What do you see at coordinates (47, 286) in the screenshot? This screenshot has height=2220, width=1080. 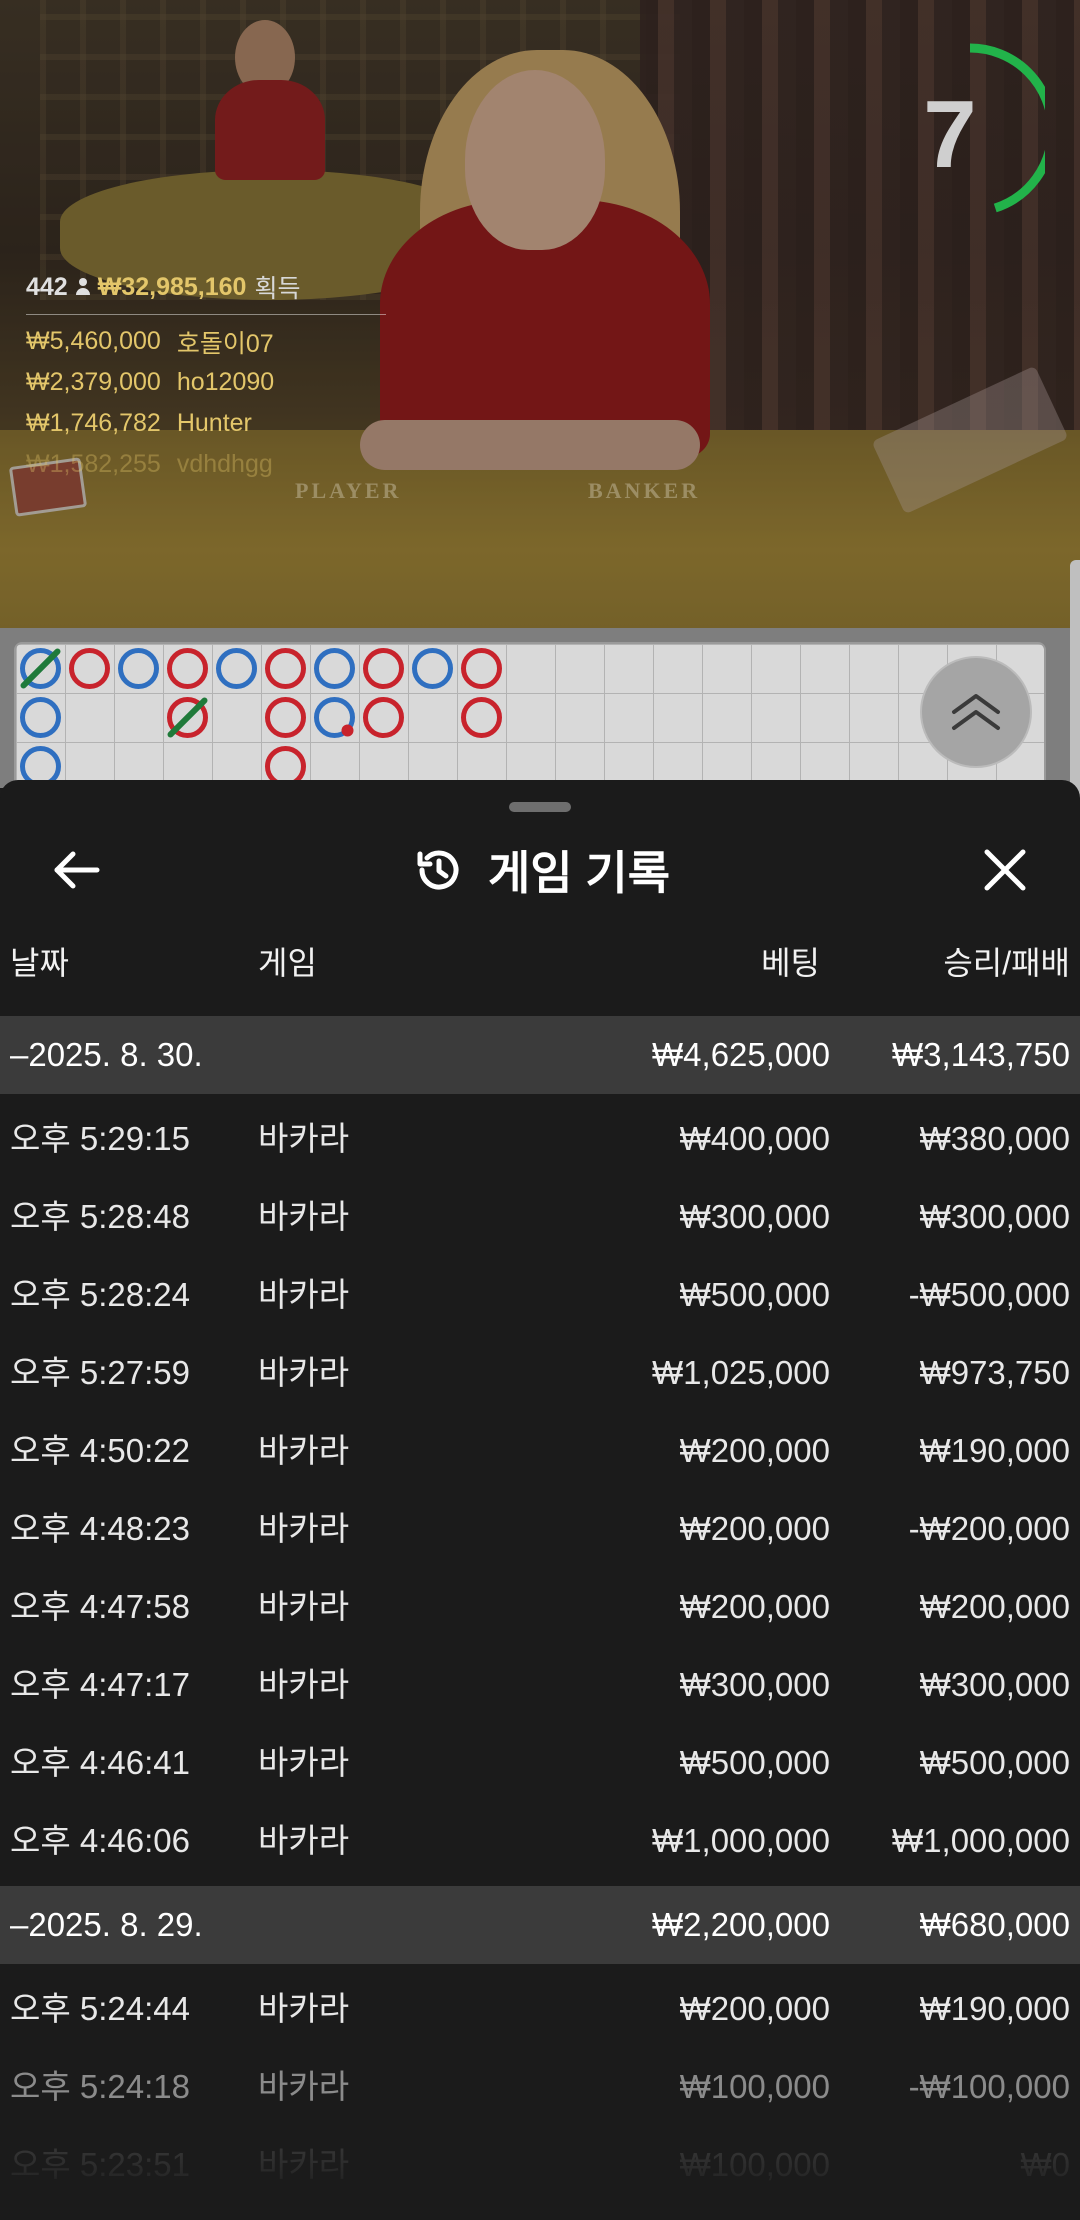 I see `player-count: 442` at bounding box center [47, 286].